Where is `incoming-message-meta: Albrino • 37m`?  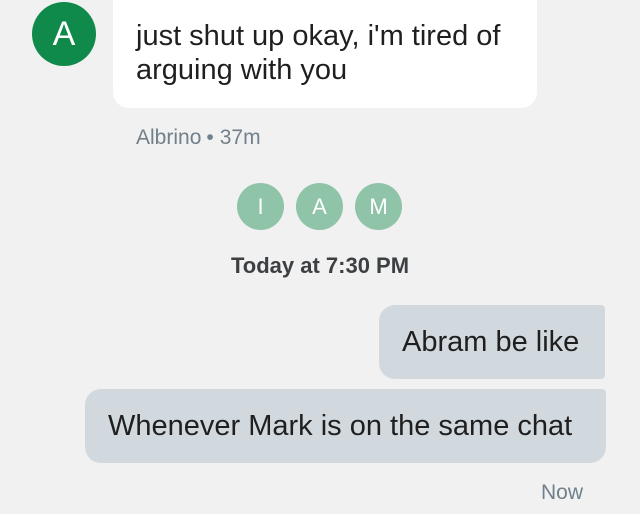
incoming-message-meta: Albrino • 37m is located at coordinates (198, 138).